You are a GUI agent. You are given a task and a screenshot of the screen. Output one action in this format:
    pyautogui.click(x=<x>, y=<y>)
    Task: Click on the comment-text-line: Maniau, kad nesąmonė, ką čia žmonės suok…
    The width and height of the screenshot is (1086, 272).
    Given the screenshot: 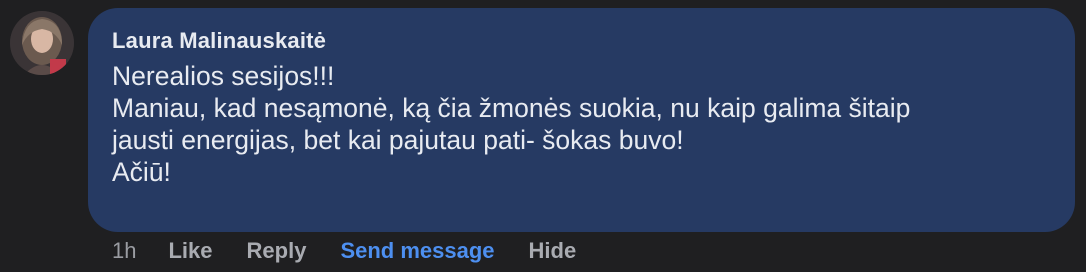 What is the action you would take?
    pyautogui.click(x=511, y=108)
    